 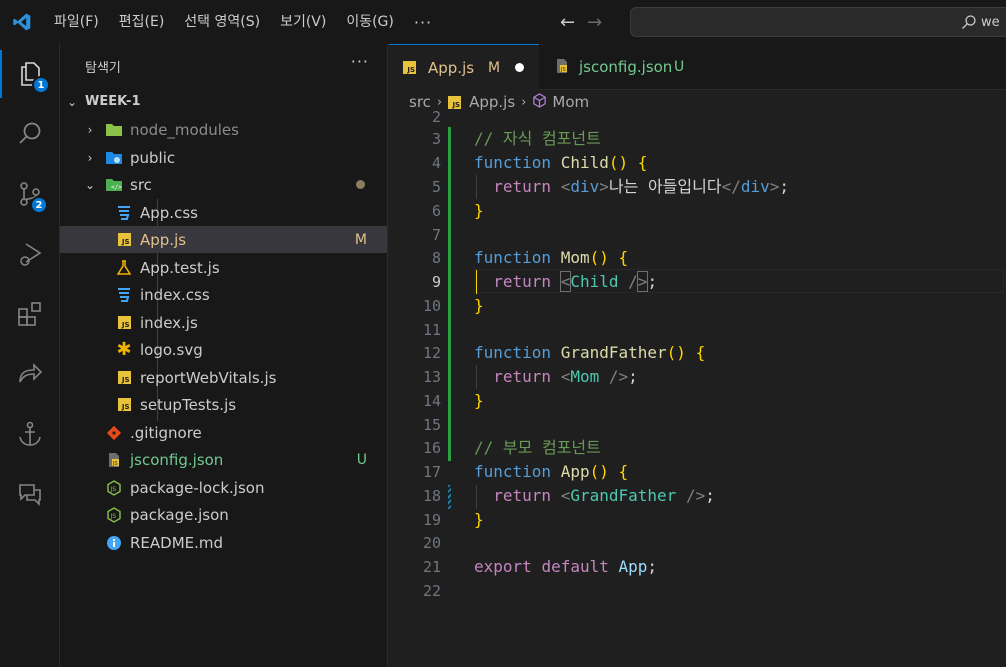 I want to click on tree-item-index-js: JS index.js, so click(x=223, y=322).